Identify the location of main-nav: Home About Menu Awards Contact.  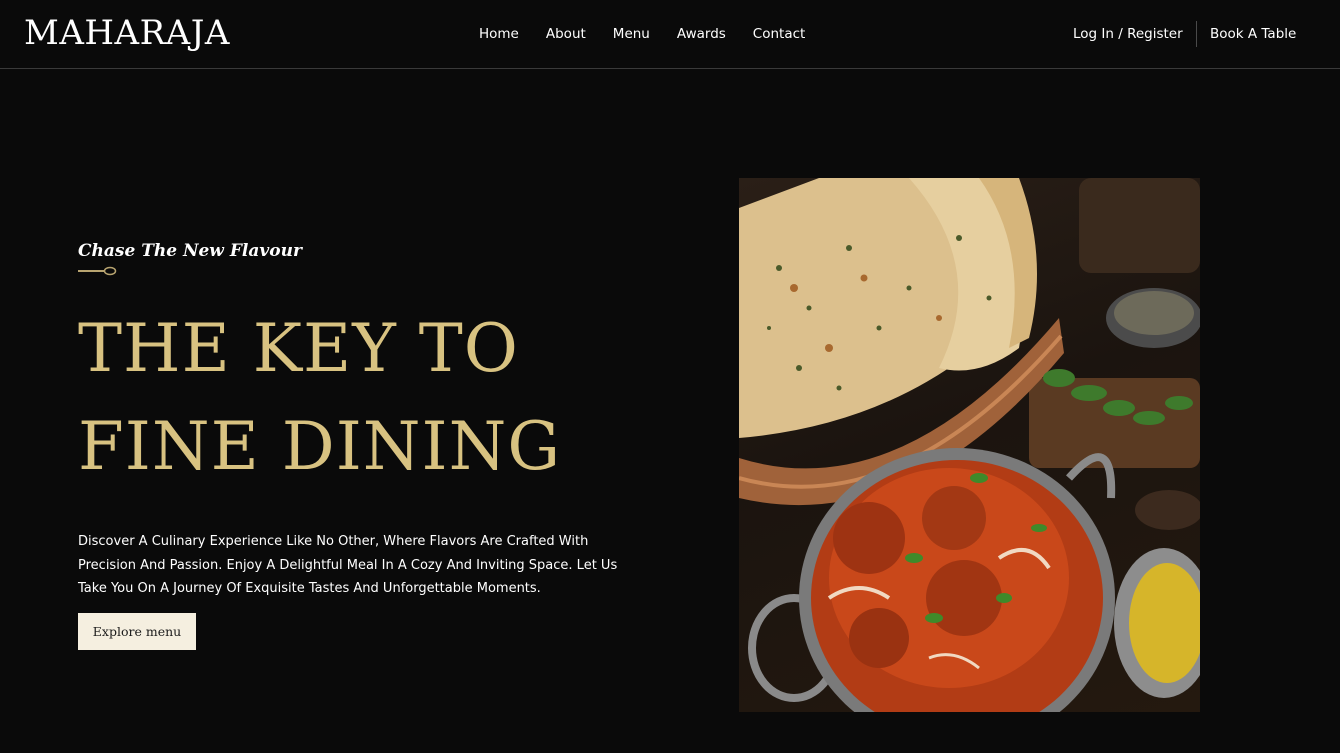
(655, 34).